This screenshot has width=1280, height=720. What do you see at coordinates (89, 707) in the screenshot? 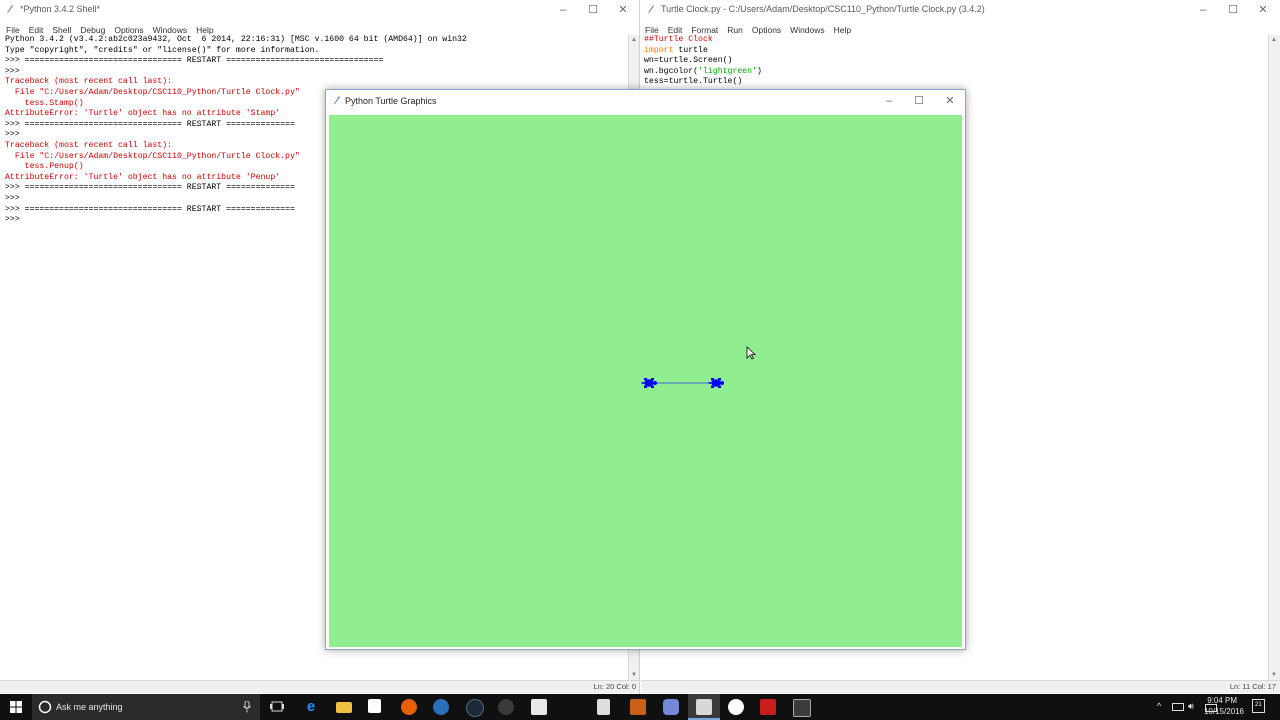
I see `search-placeholder: Ask me anything` at bounding box center [89, 707].